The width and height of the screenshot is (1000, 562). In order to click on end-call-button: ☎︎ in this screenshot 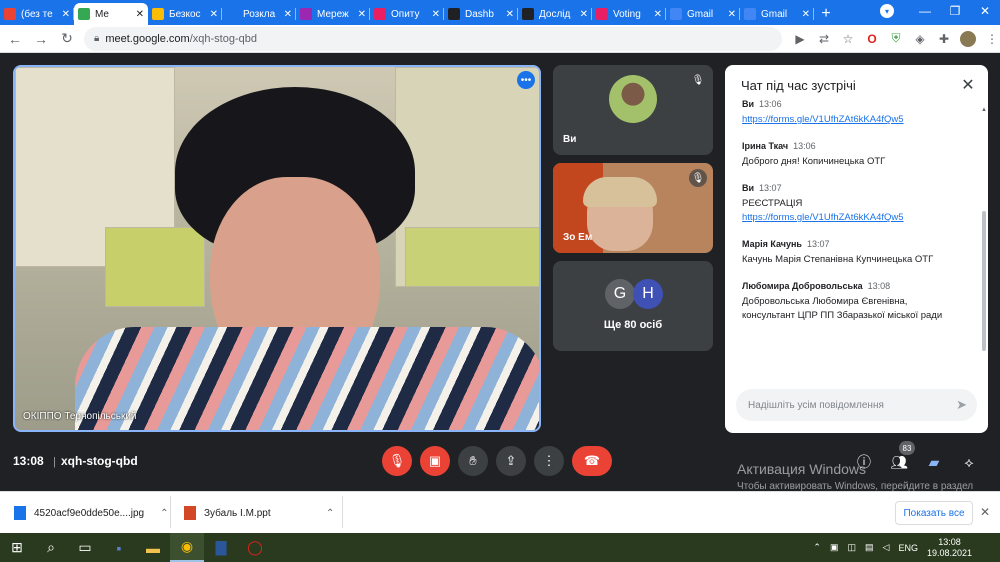, I will do `click(592, 461)`.